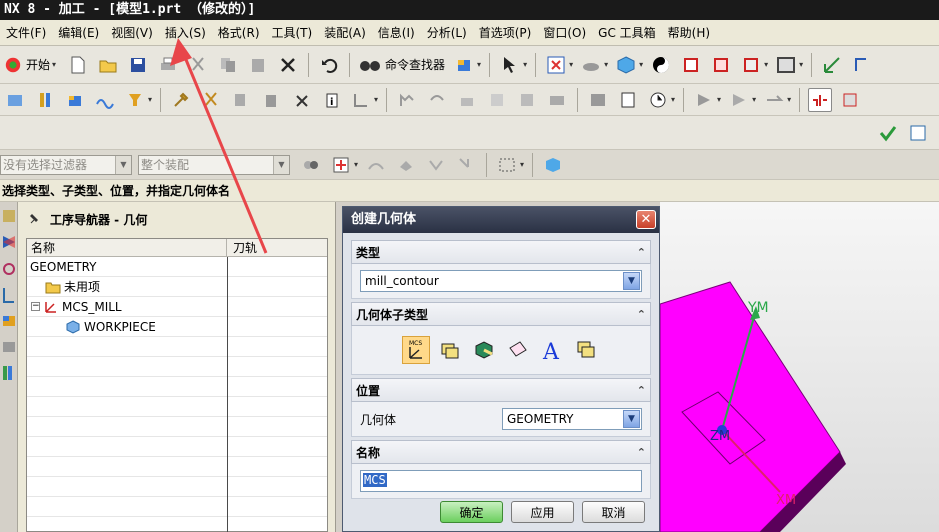 This screenshot has width=939, height=532. I want to click on subtype-mill-area-button, so click(484, 350).